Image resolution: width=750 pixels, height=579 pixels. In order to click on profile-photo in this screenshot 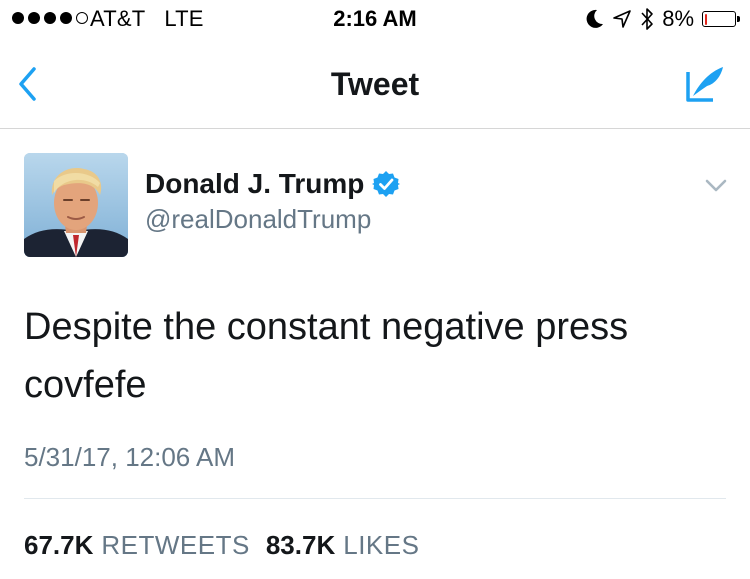, I will do `click(76, 205)`.